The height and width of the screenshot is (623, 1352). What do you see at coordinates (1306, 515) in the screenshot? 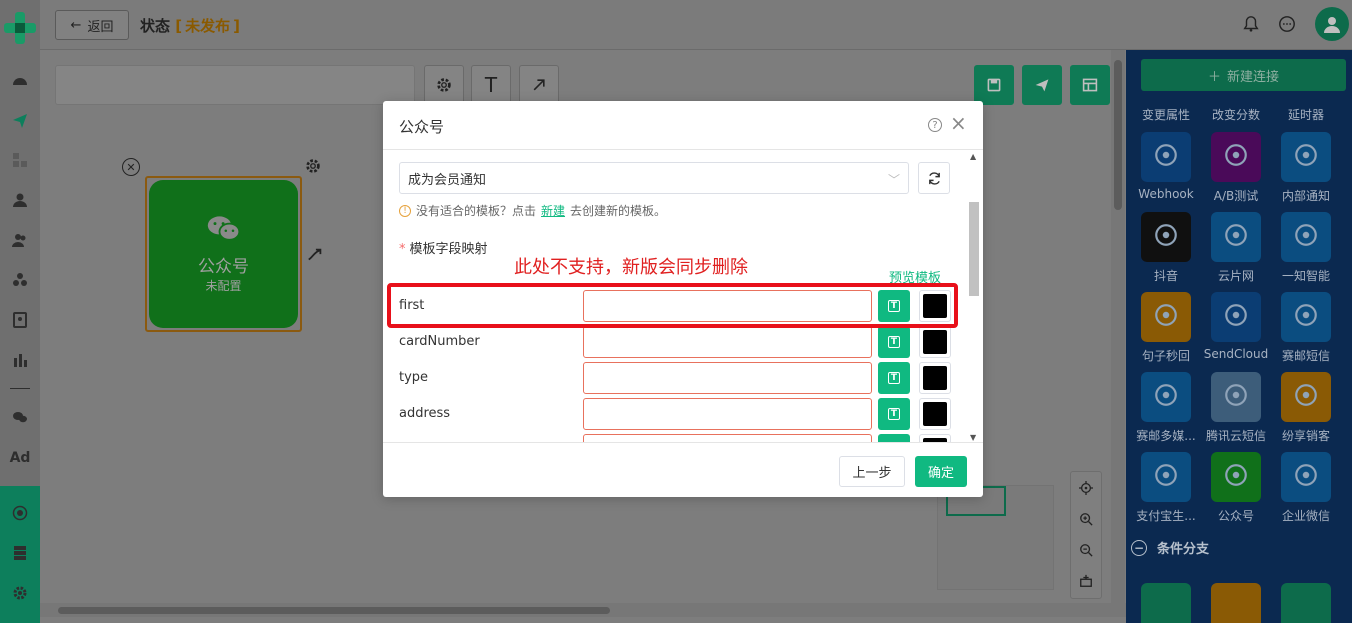
I see `tile-label: 企业微信` at bounding box center [1306, 515].